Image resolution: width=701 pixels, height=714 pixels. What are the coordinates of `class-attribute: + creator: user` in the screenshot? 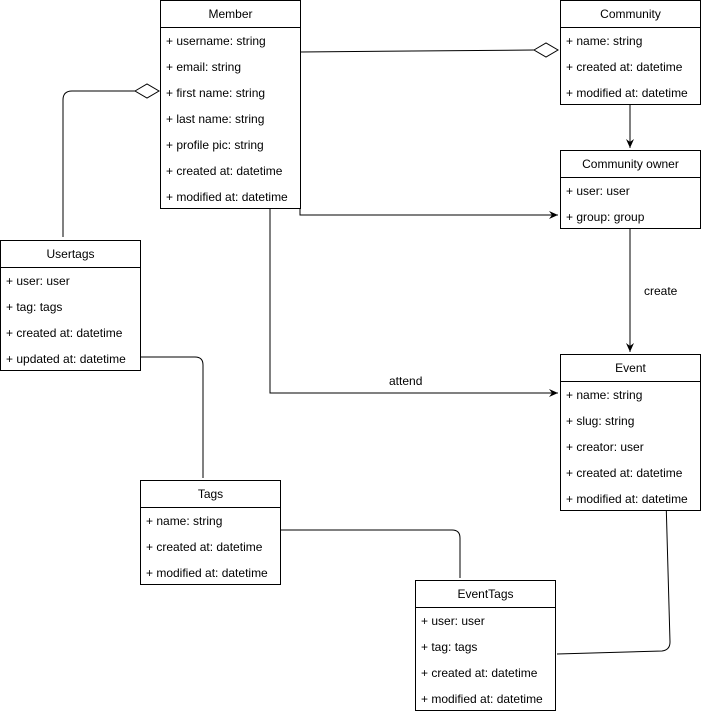 It's located at (605, 447).